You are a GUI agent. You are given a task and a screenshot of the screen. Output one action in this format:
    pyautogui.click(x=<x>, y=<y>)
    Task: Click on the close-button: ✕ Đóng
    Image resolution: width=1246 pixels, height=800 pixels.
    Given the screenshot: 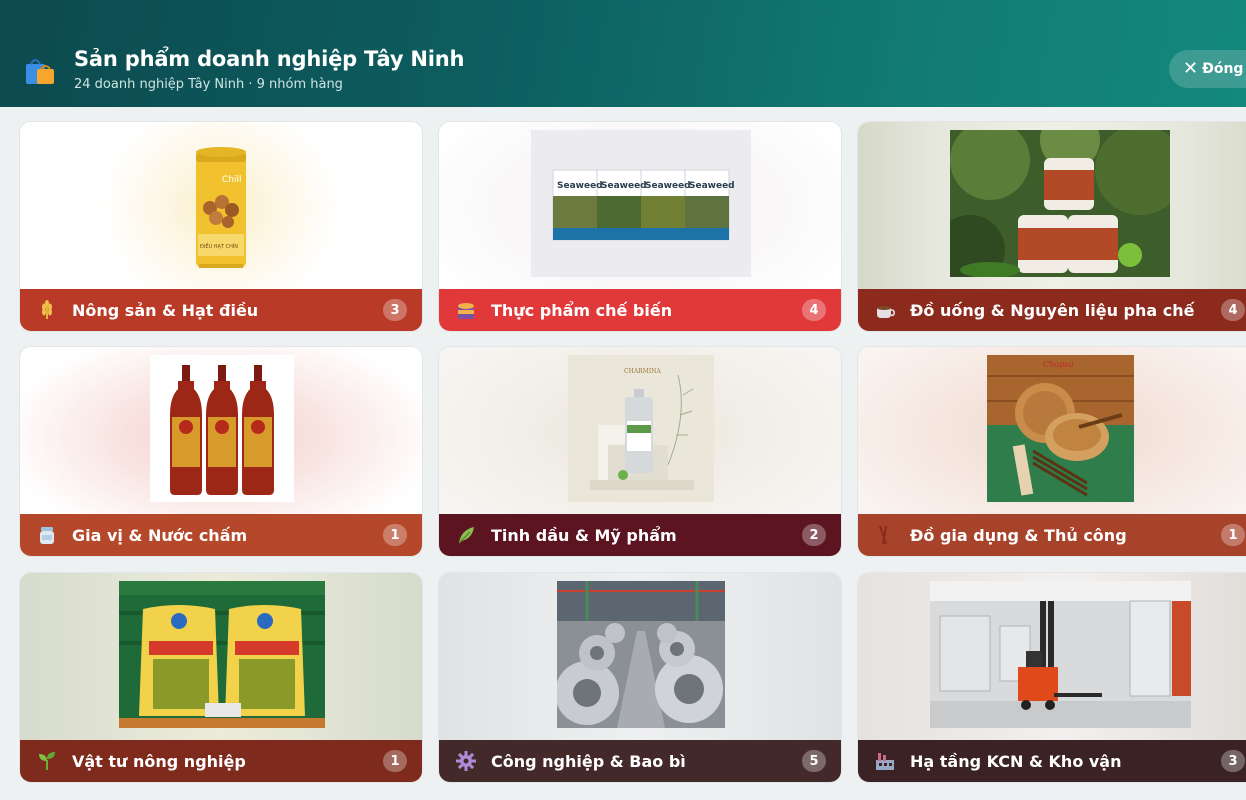 What is the action you would take?
    pyautogui.click(x=1207, y=69)
    